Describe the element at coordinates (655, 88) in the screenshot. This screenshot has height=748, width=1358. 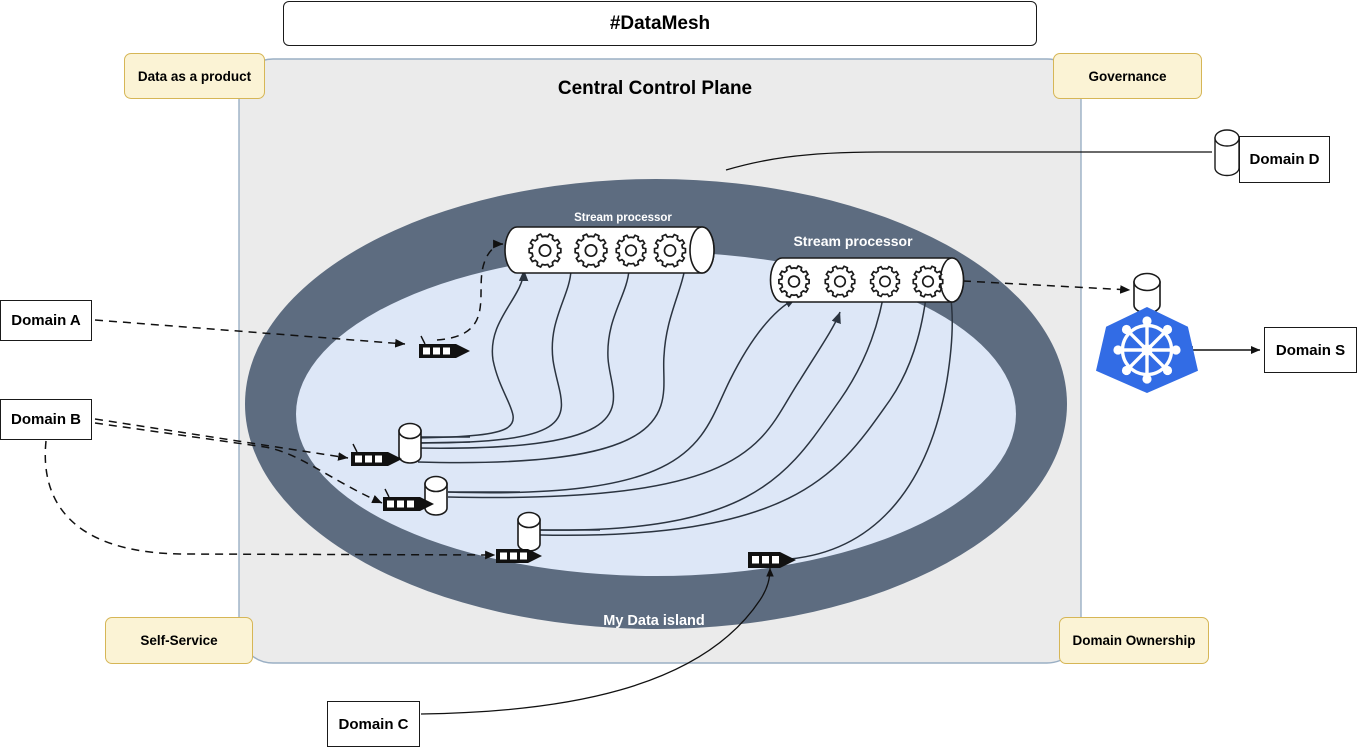
I see `central-control-plane-title: Central Control Plane` at that location.